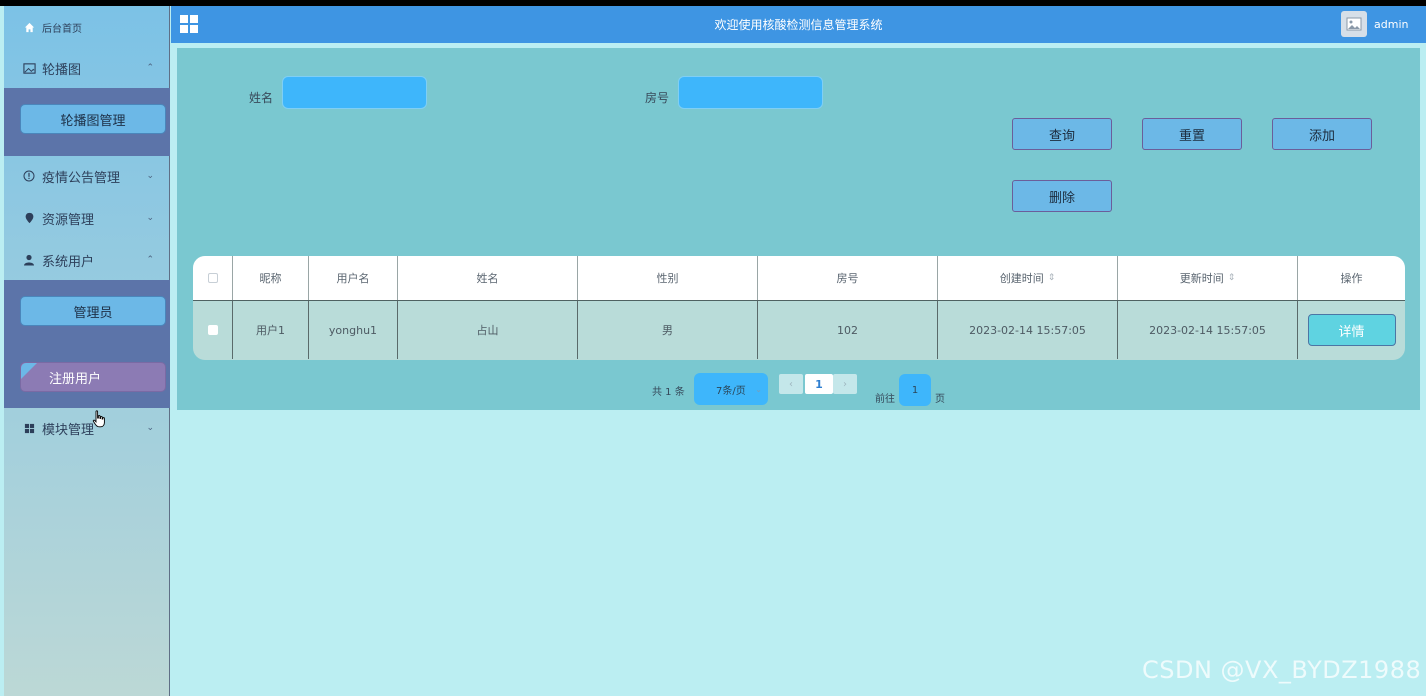  What do you see at coordinates (271, 330) in the screenshot?
I see `cell-nickname: 用户1` at bounding box center [271, 330].